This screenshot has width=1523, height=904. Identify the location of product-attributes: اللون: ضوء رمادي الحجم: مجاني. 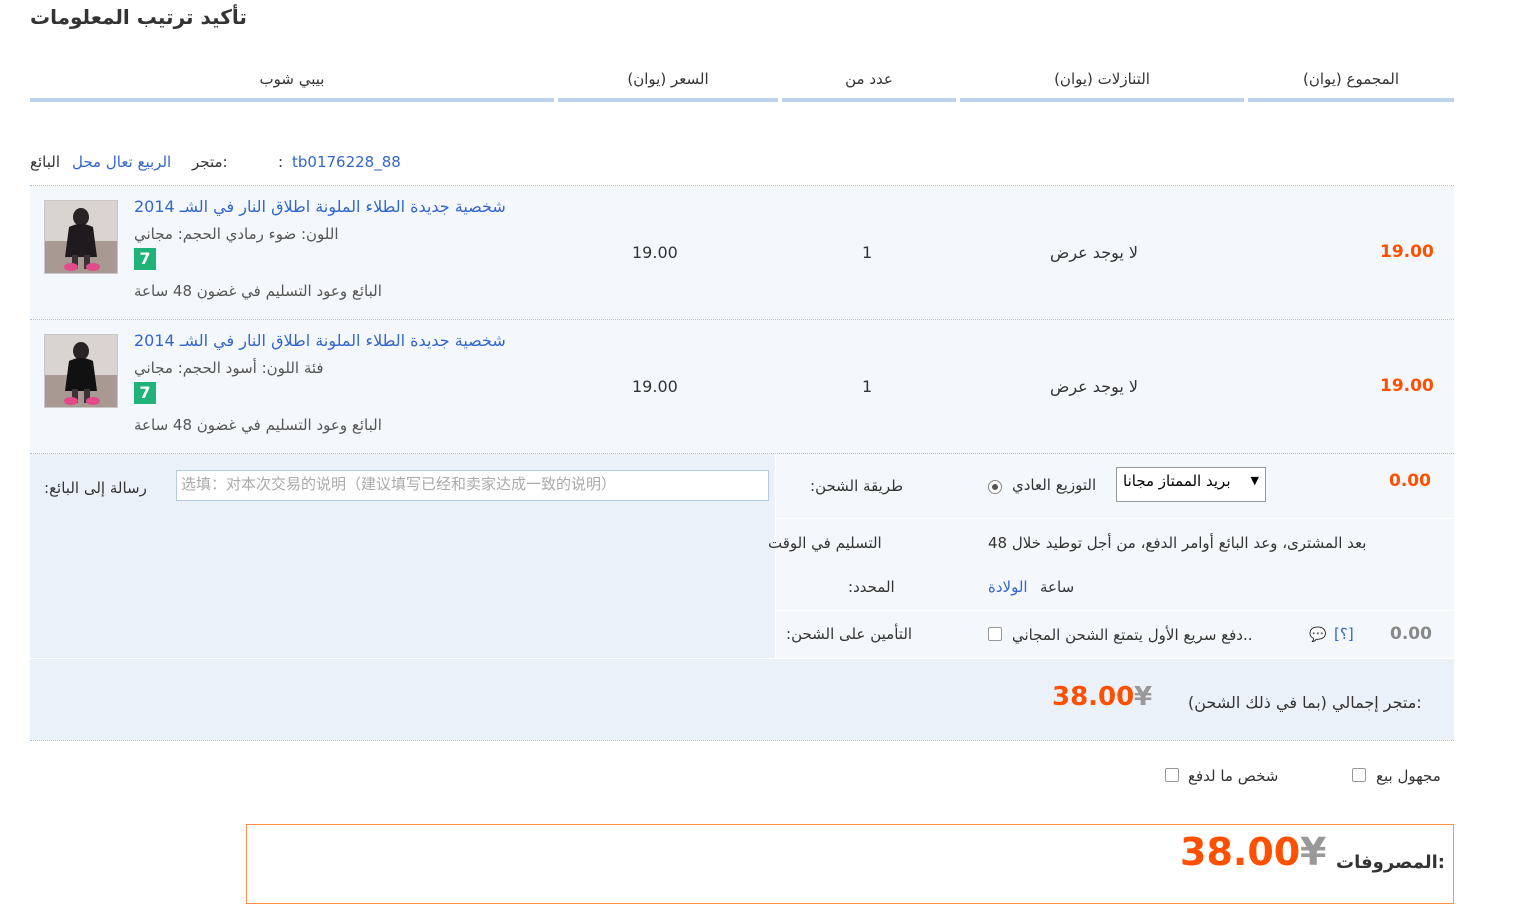
(236, 234).